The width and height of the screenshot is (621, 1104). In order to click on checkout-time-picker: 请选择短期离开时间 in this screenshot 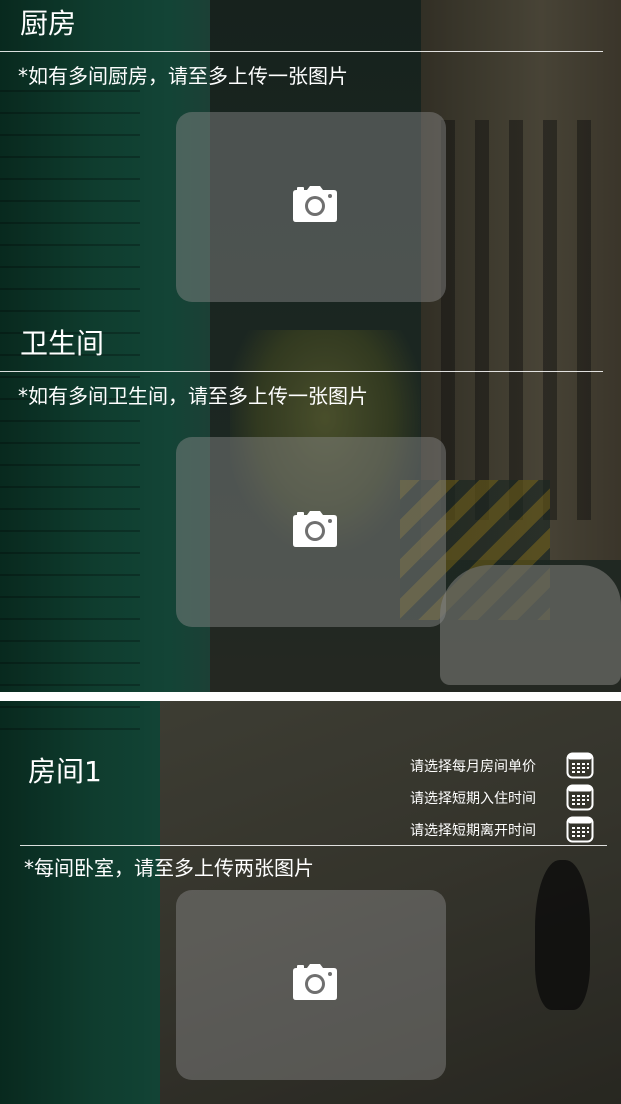, I will do `click(502, 829)`.